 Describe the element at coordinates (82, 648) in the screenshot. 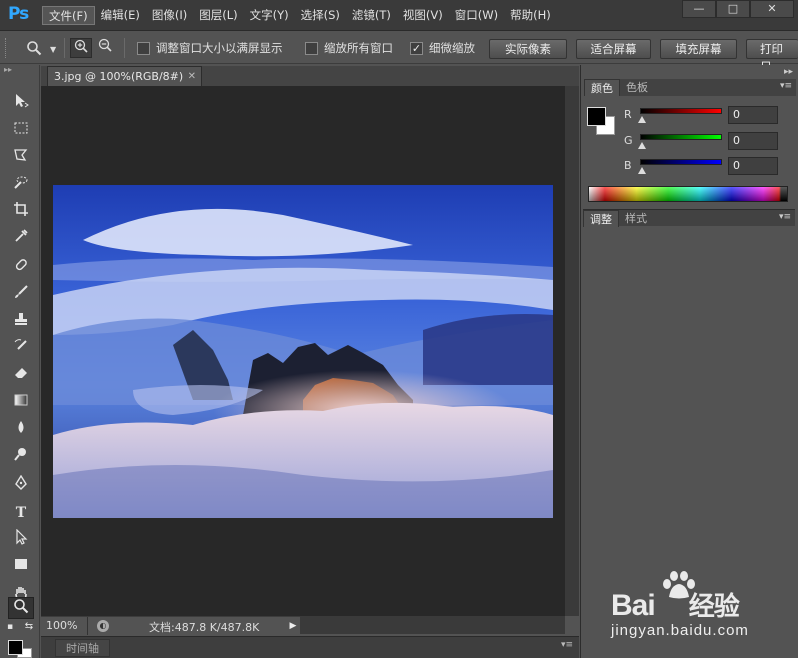

I see `timeline-tab: 时间轴` at that location.